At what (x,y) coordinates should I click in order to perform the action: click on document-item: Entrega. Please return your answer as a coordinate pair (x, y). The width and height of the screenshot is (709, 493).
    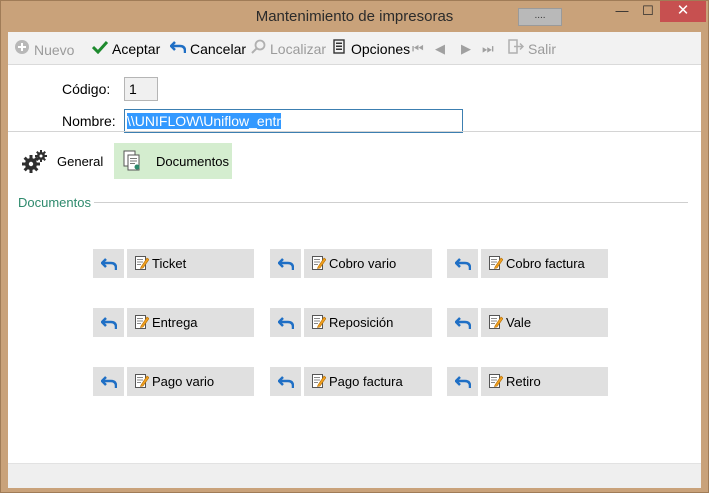
    Looking at the image, I should click on (173, 322).